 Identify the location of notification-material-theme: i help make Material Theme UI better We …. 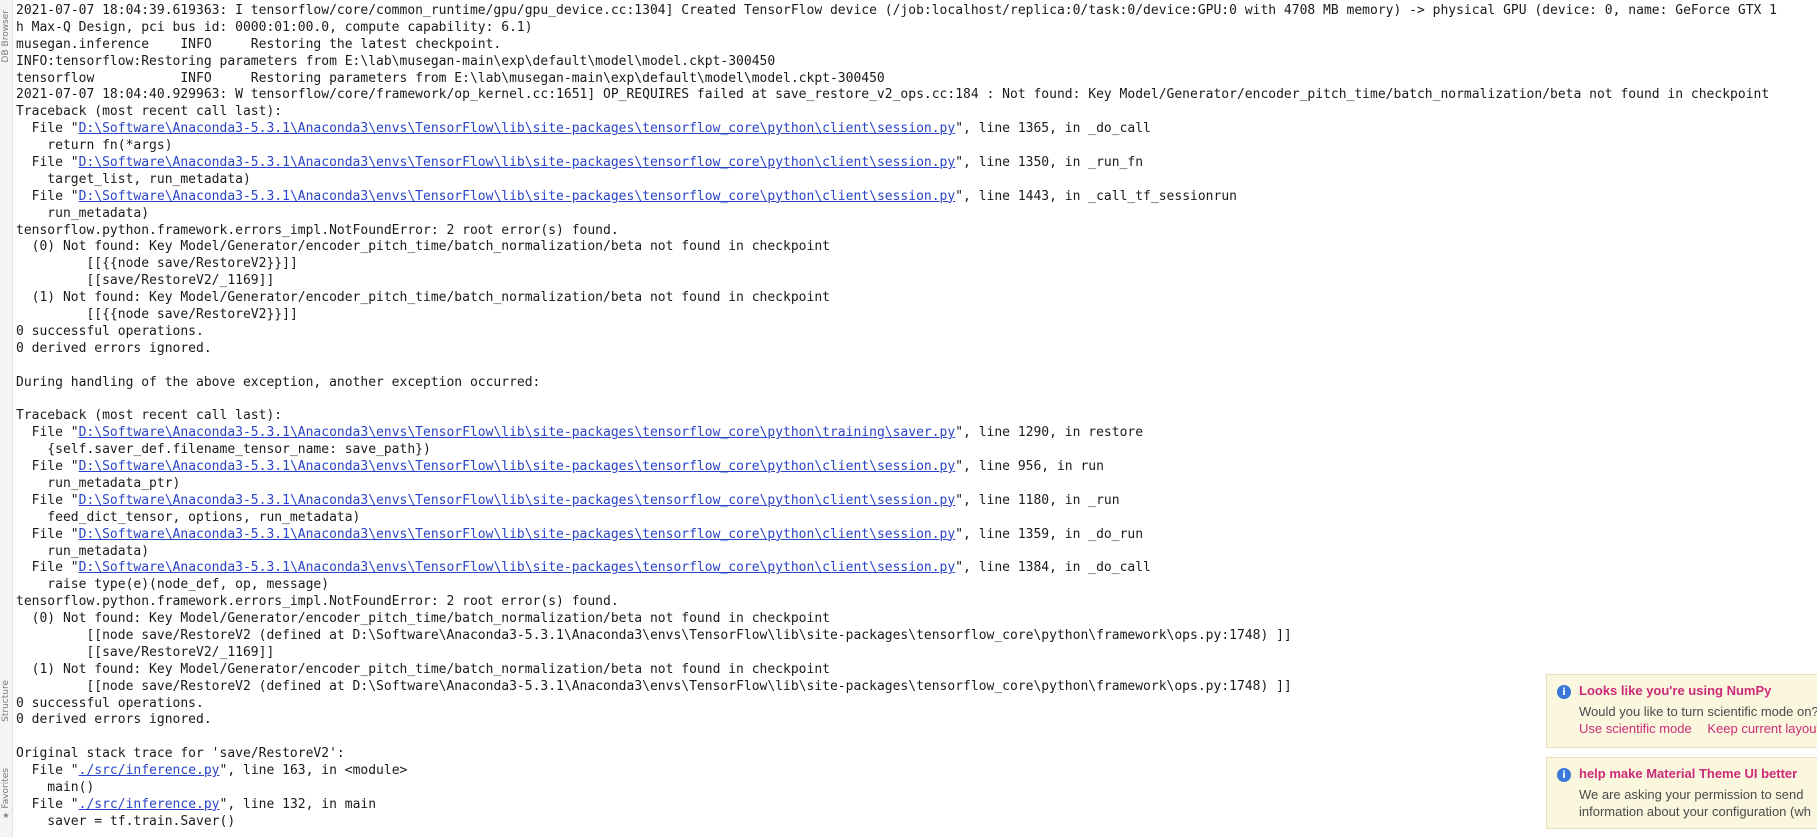
(1681, 793).